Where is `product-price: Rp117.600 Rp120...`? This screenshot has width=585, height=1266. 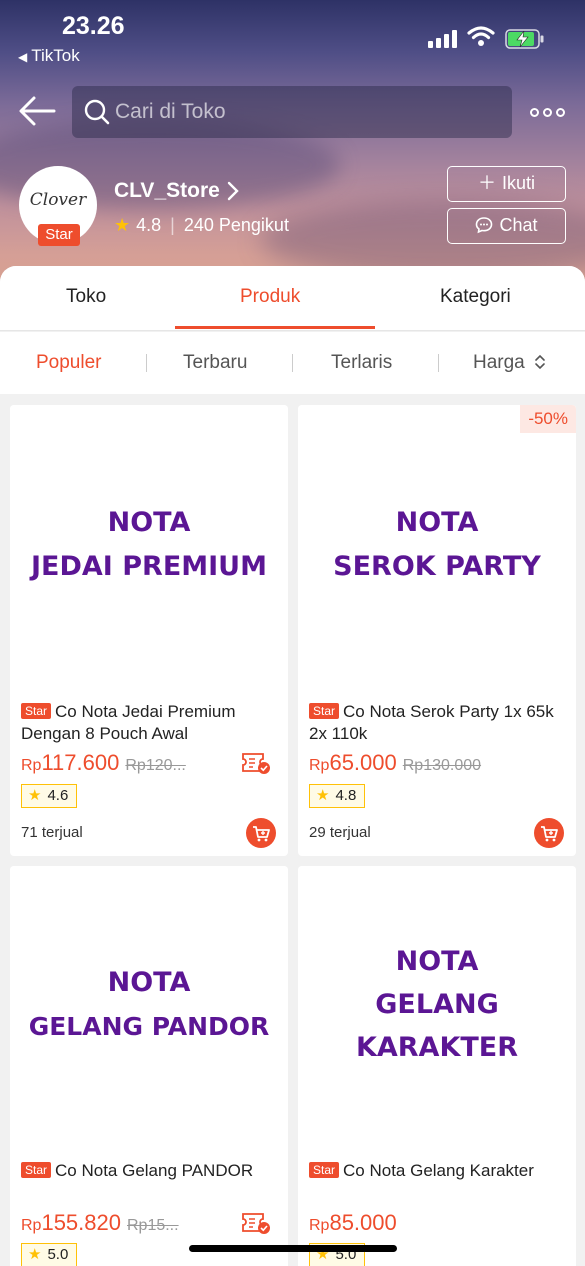
product-price: Rp117.600 Rp120... is located at coordinates (103, 763).